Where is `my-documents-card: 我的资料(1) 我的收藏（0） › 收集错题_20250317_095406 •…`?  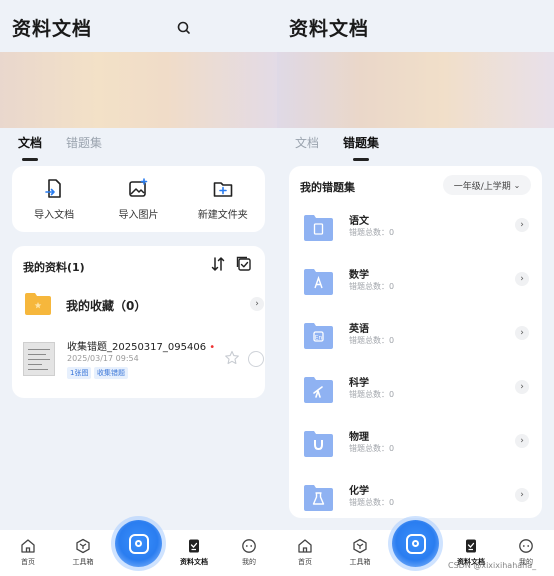
my-documents-card: 我的资料(1) 我的收藏（0） › 收集错题_20250317_095406 •… is located at coordinates (138, 322).